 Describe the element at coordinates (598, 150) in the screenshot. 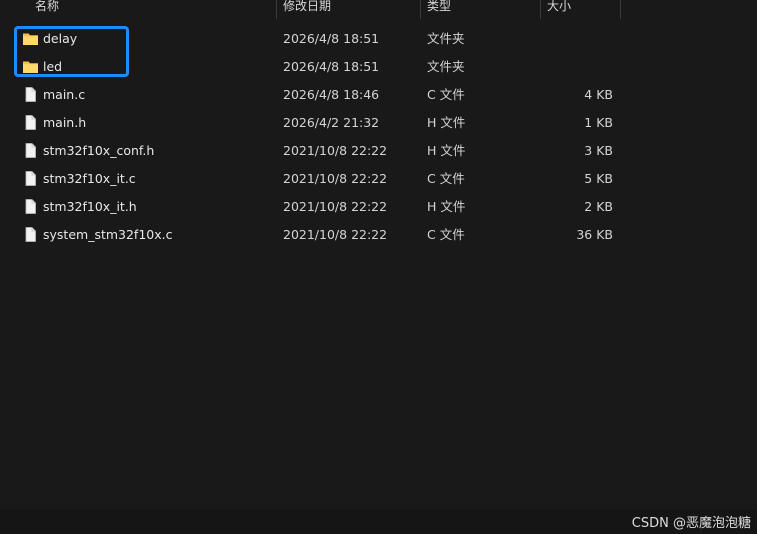

I see `file-size: 3 KB` at that location.